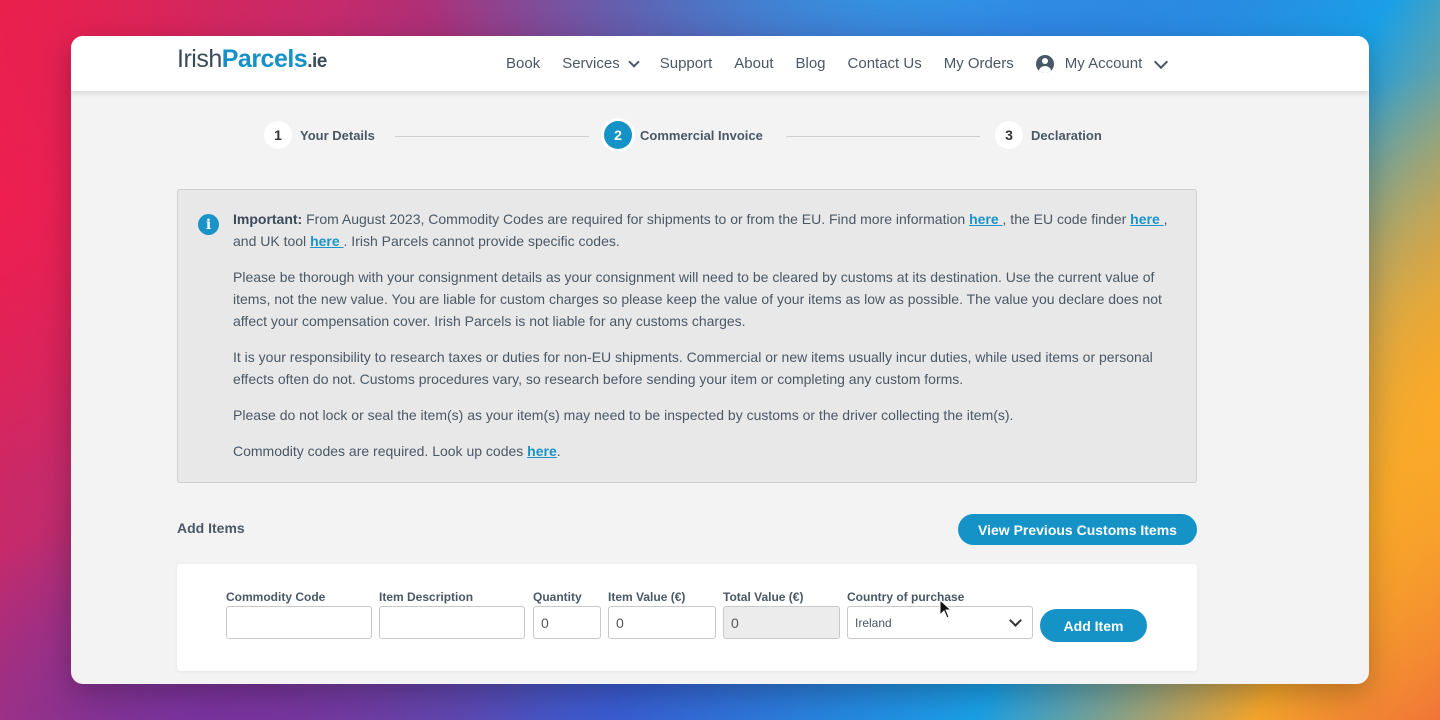 This screenshot has height=720, width=1440. What do you see at coordinates (591, 63) in the screenshot?
I see `nav-services-label: Services` at bounding box center [591, 63].